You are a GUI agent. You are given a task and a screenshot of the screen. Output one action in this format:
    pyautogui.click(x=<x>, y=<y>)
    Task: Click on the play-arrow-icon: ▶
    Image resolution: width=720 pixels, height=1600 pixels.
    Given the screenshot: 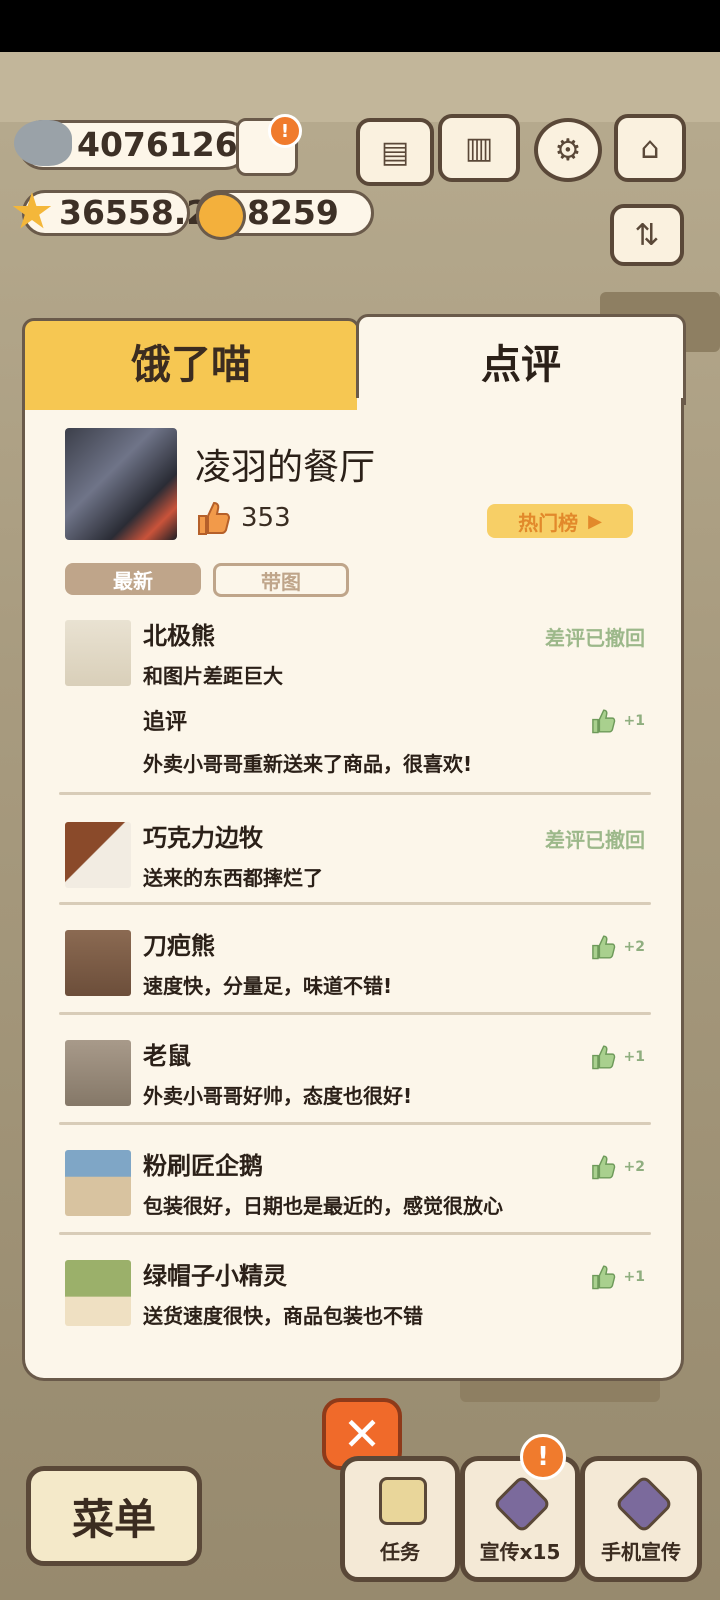 What is the action you would take?
    pyautogui.click(x=595, y=521)
    